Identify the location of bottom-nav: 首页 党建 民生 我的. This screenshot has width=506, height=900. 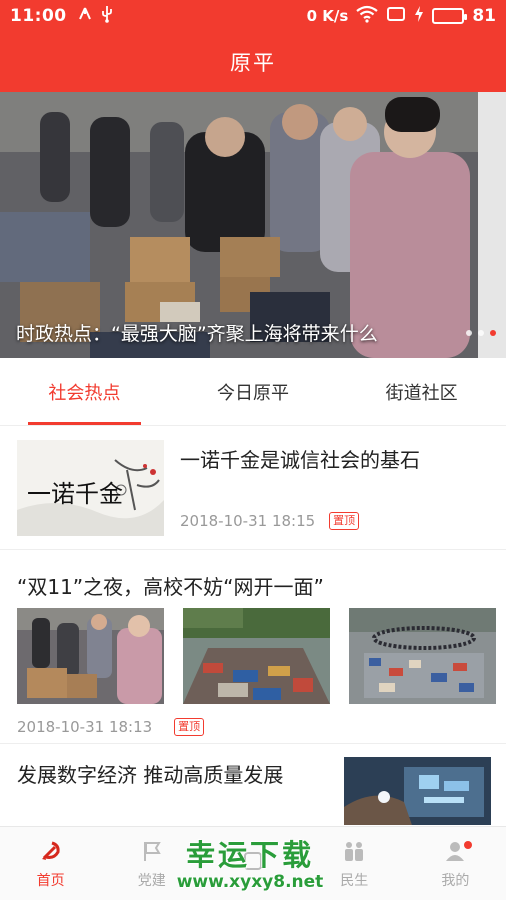
(253, 863).